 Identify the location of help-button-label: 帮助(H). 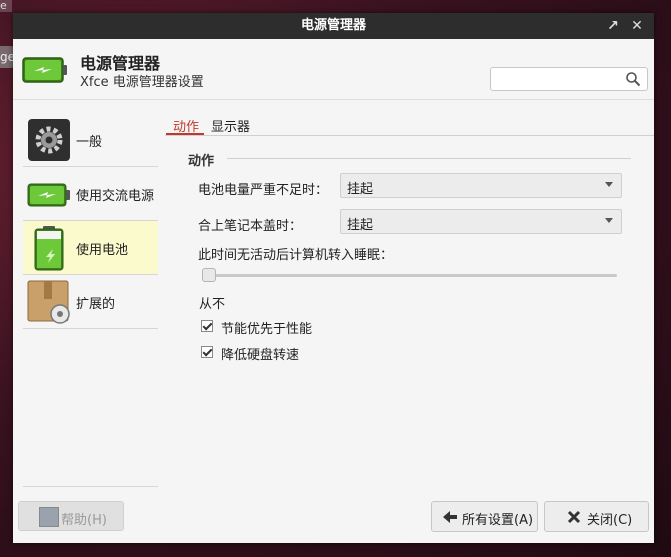
(84, 520).